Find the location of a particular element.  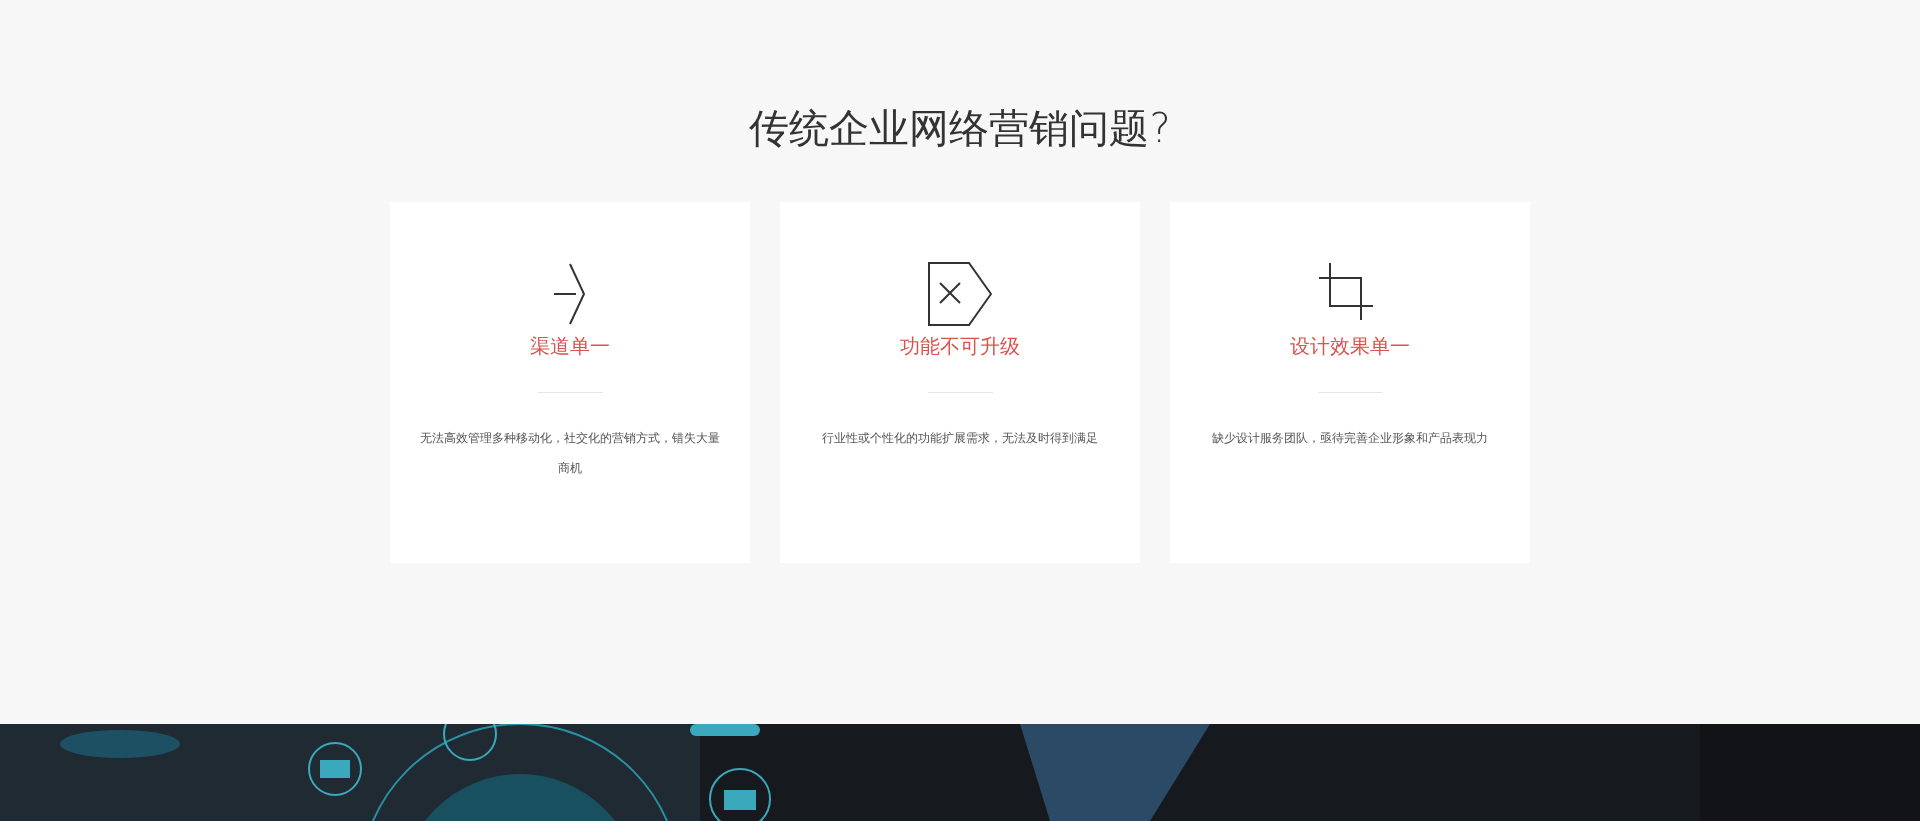

card-title: 设计效果单一 is located at coordinates (1350, 346).